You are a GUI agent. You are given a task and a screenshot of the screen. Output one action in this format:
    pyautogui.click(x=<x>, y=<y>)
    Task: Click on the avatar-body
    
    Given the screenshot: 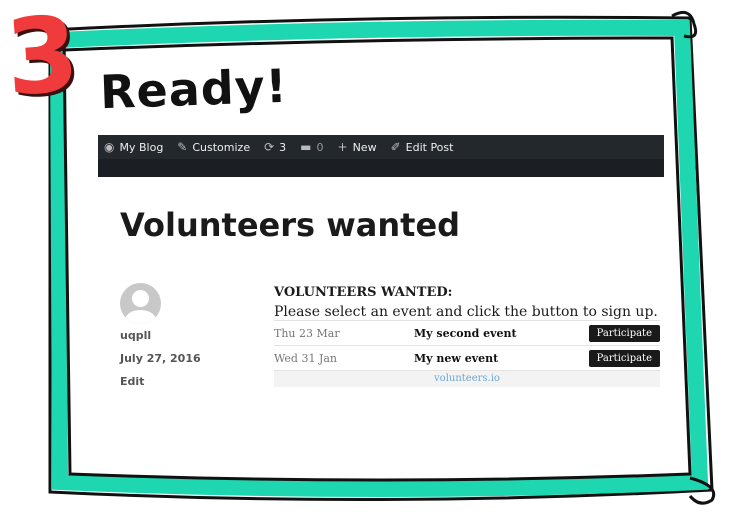 What is the action you would take?
    pyautogui.click(x=140, y=317)
    